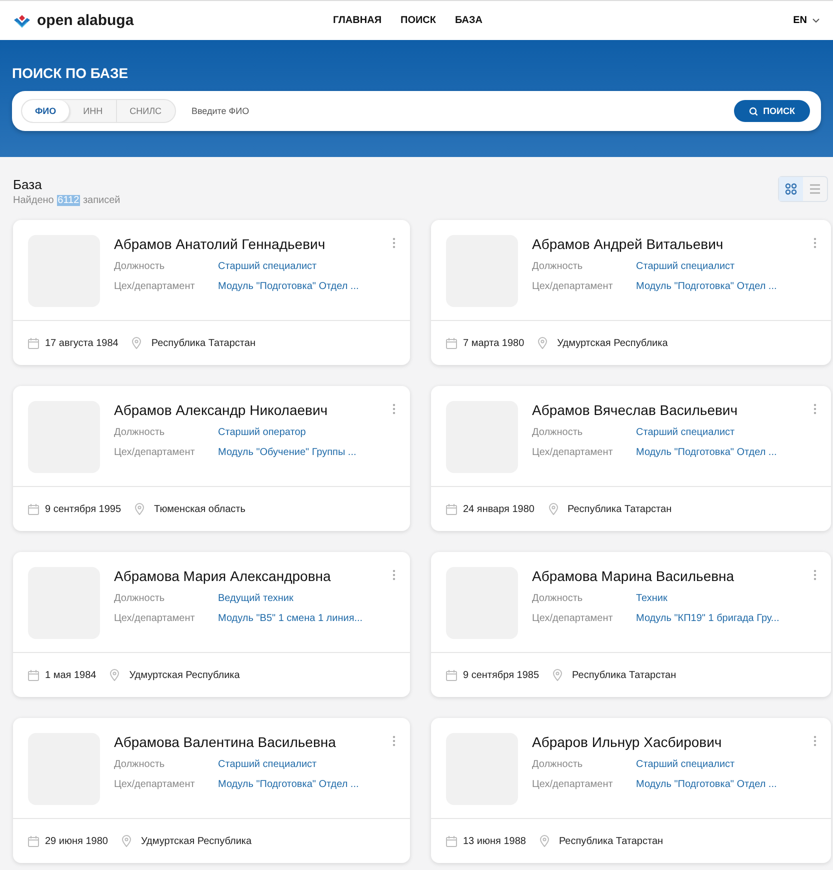 Image resolution: width=833 pixels, height=870 pixels. I want to click on person-name: Абрамов Анатолий Геннадьевич, so click(253, 244).